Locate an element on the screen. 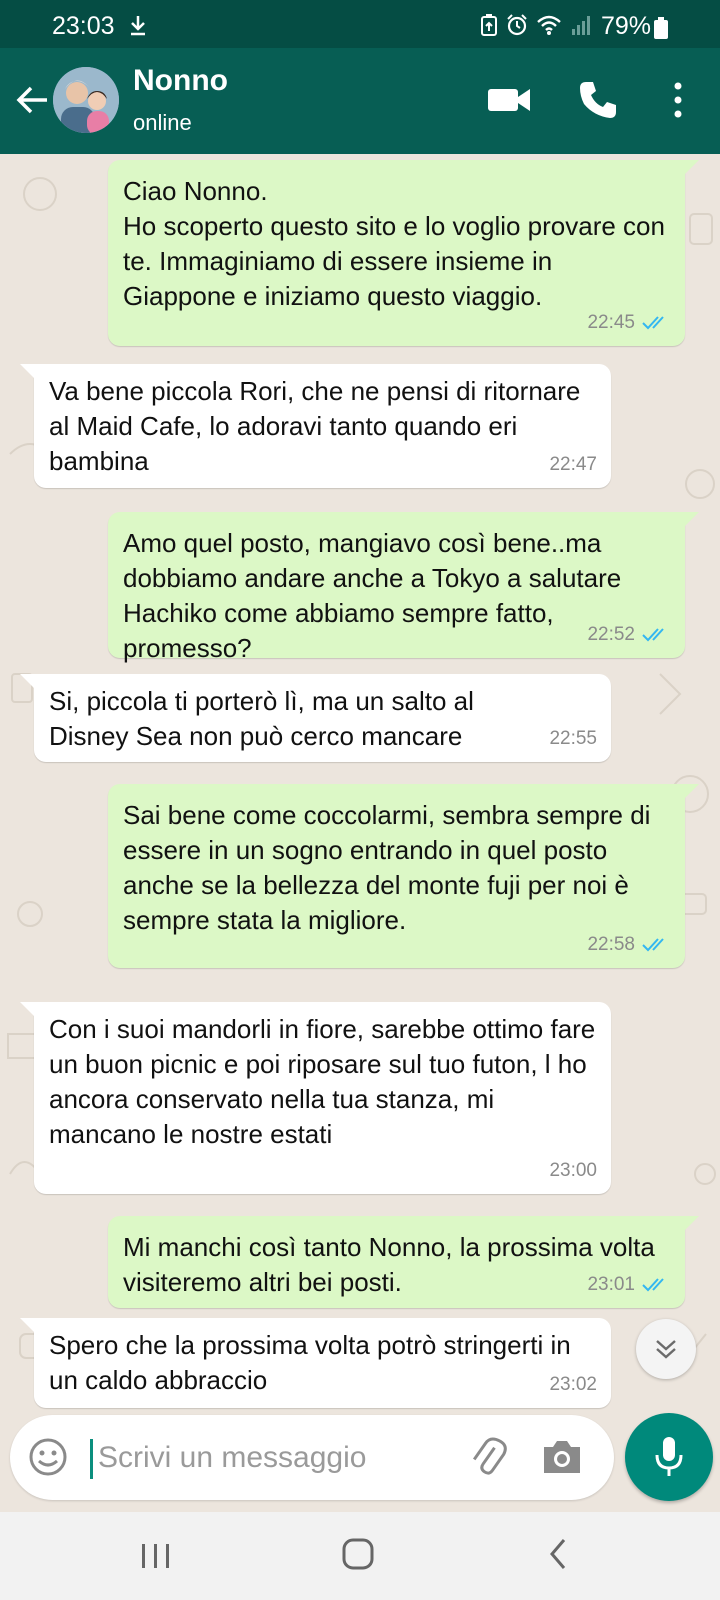 The image size is (720, 1600). back-arrow-icon is located at coordinates (31, 100).